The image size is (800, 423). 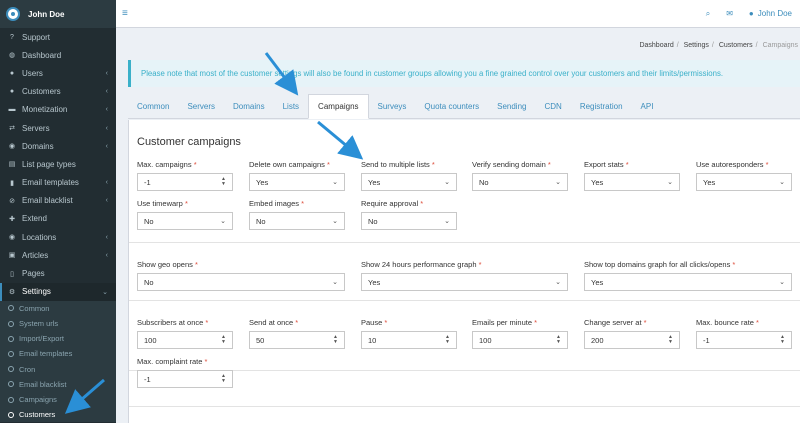 I want to click on arrow-customers-submenu, so click(x=84, y=396).